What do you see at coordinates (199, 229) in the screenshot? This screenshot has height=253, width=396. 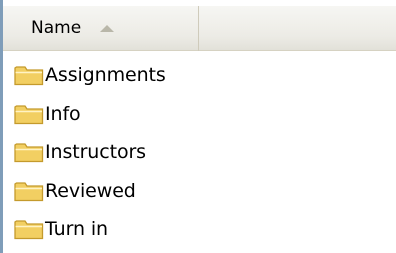 I see `list-item-turn-in: Turn in` at bounding box center [199, 229].